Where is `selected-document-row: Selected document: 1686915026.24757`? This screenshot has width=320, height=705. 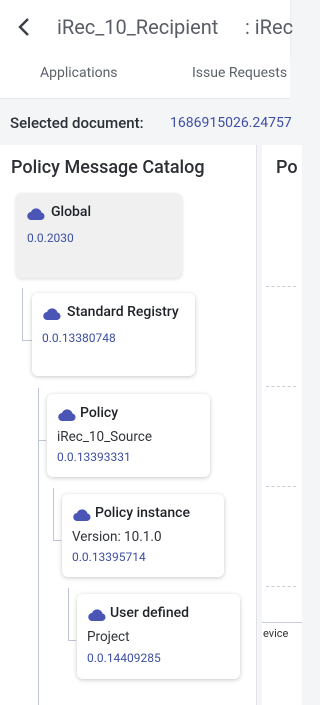
selected-document-row: Selected document: 1686915026.24757 is located at coordinates (151, 123).